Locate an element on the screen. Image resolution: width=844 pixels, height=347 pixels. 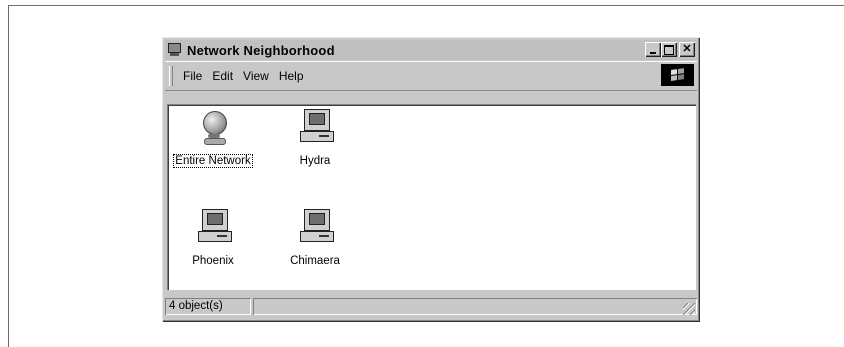
network-neighborhood-icon is located at coordinates (175, 50).